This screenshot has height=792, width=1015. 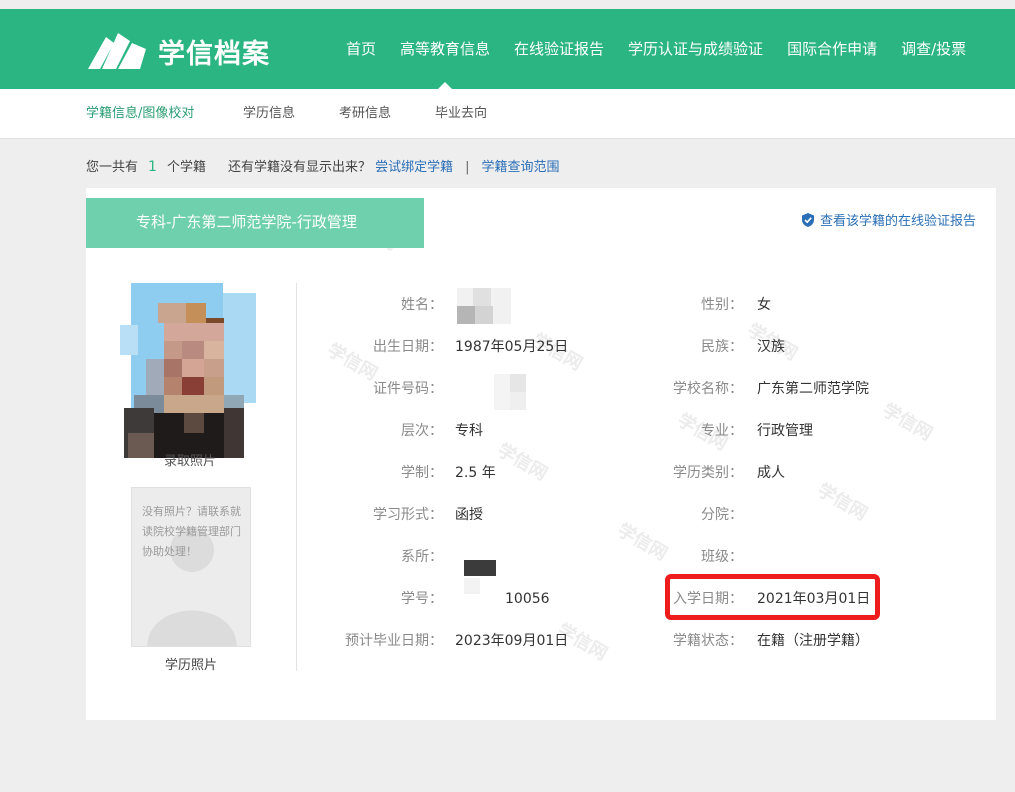 I want to click on enrollment-summary: 您一共有 1 个学籍 还有学籍没有显示出来？ 尝试绑定学籍 | 学籍查询范围, so click(x=323, y=167).